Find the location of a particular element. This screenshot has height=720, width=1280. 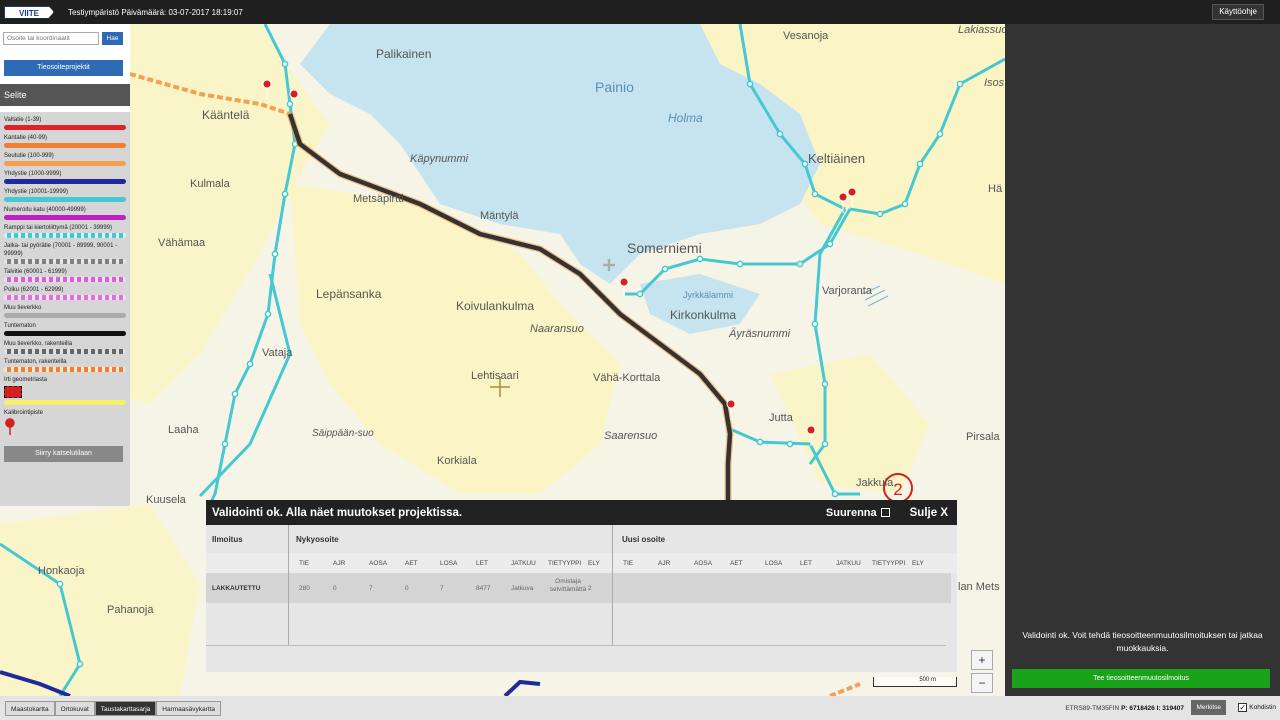

map-label-metsapirtti: Metsäpirtti is located at coordinates (378, 199).